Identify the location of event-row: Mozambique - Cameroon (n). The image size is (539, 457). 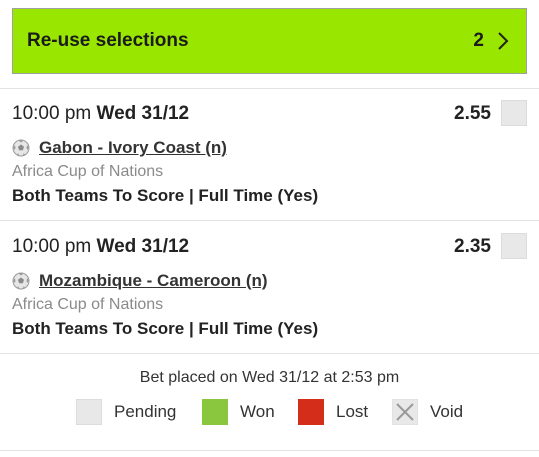
(140, 281).